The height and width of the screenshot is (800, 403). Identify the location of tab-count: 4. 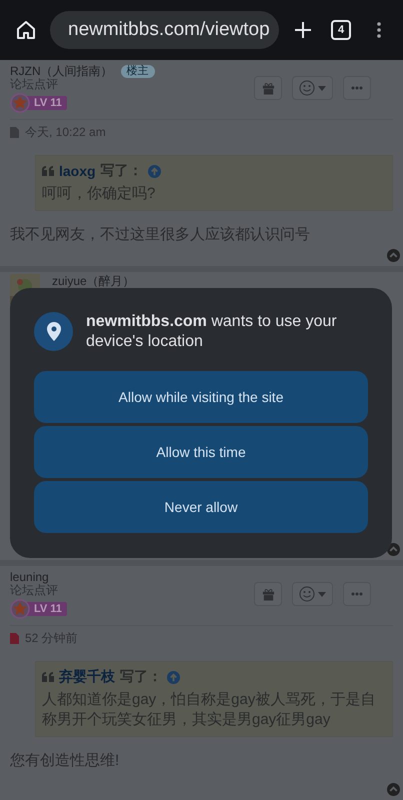
(341, 30).